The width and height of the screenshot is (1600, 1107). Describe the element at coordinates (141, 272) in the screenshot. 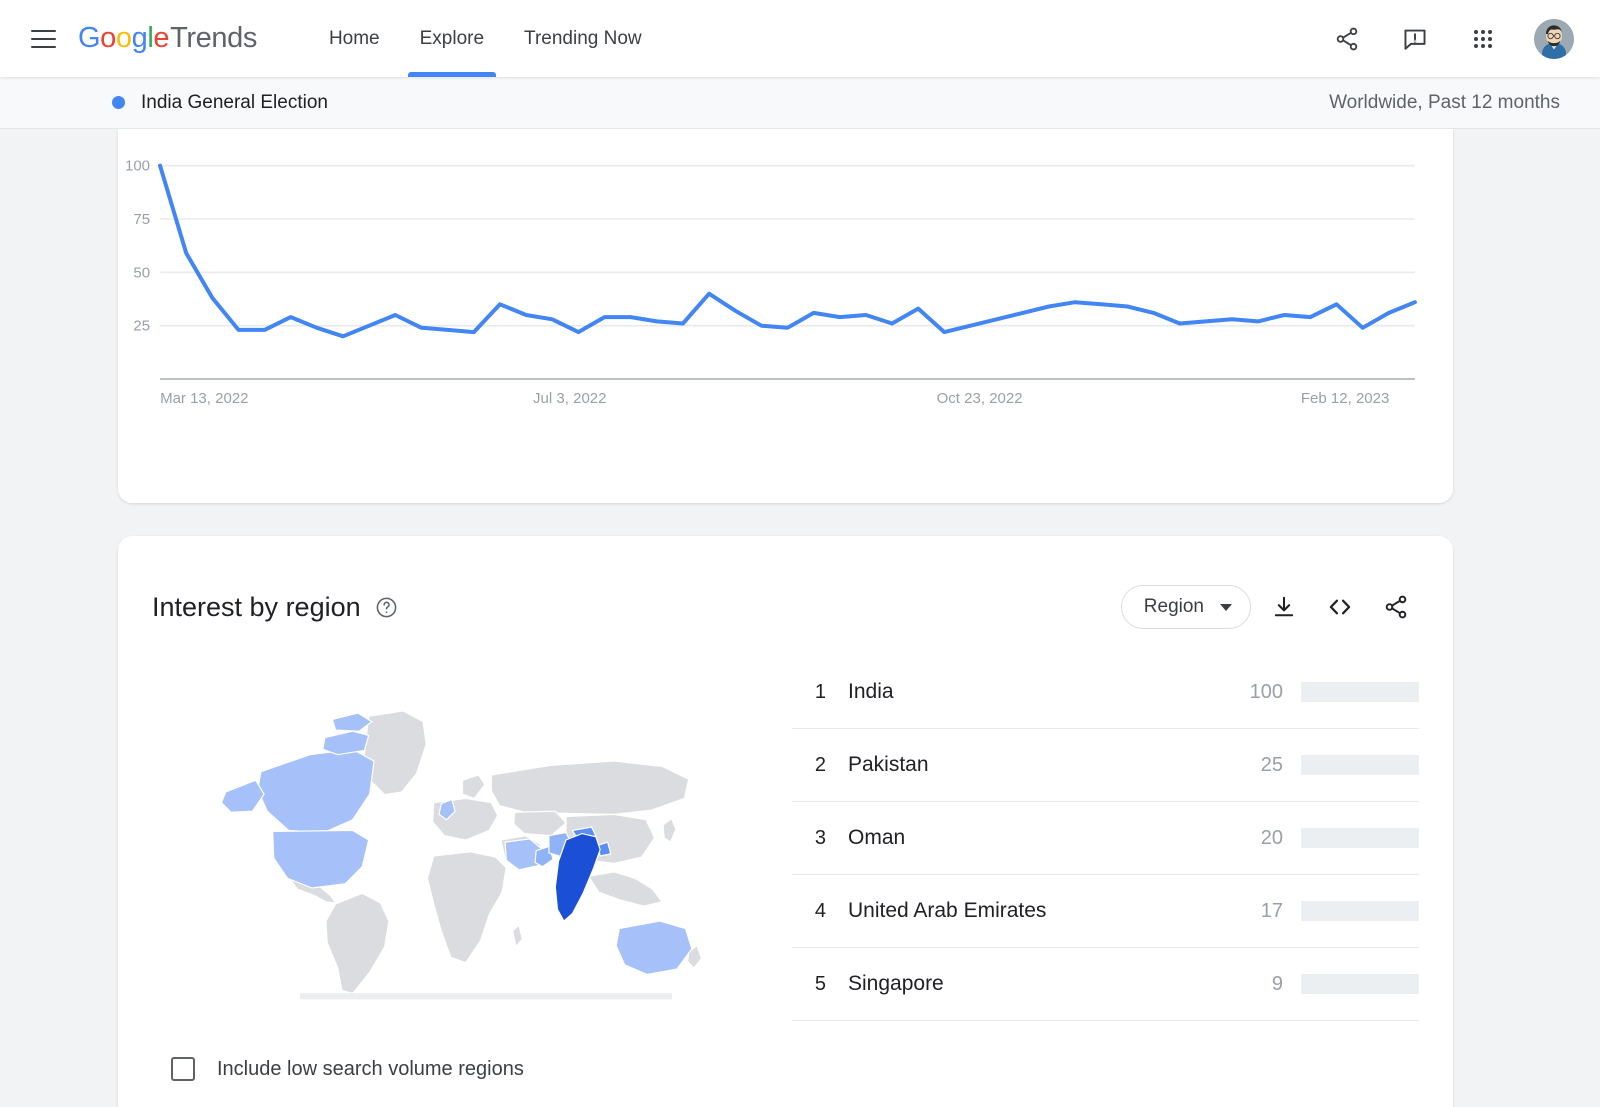

I see `chart-y-tick-label: 50` at that location.